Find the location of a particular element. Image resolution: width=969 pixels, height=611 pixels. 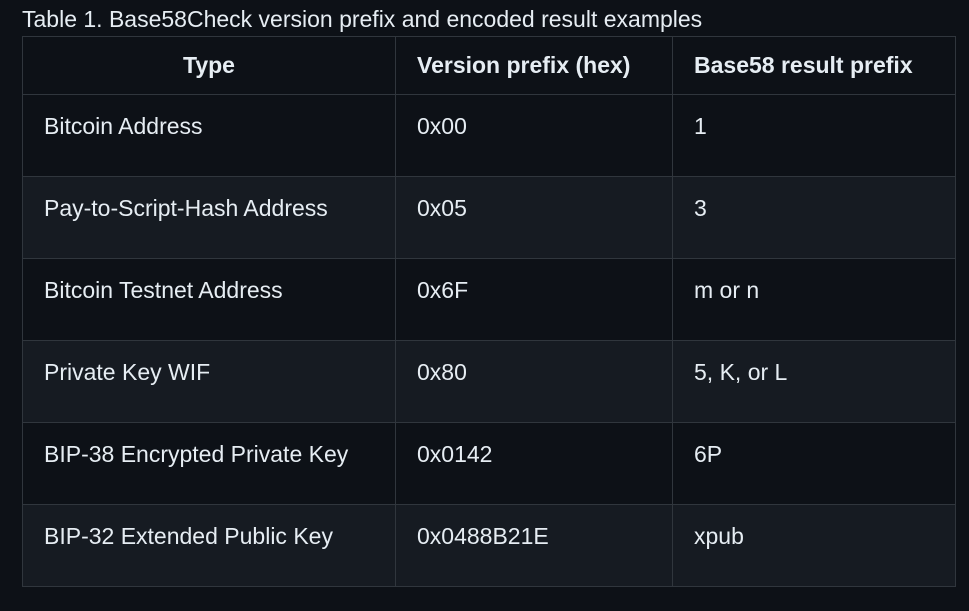

cell-result-prefix: 6P is located at coordinates (814, 463).